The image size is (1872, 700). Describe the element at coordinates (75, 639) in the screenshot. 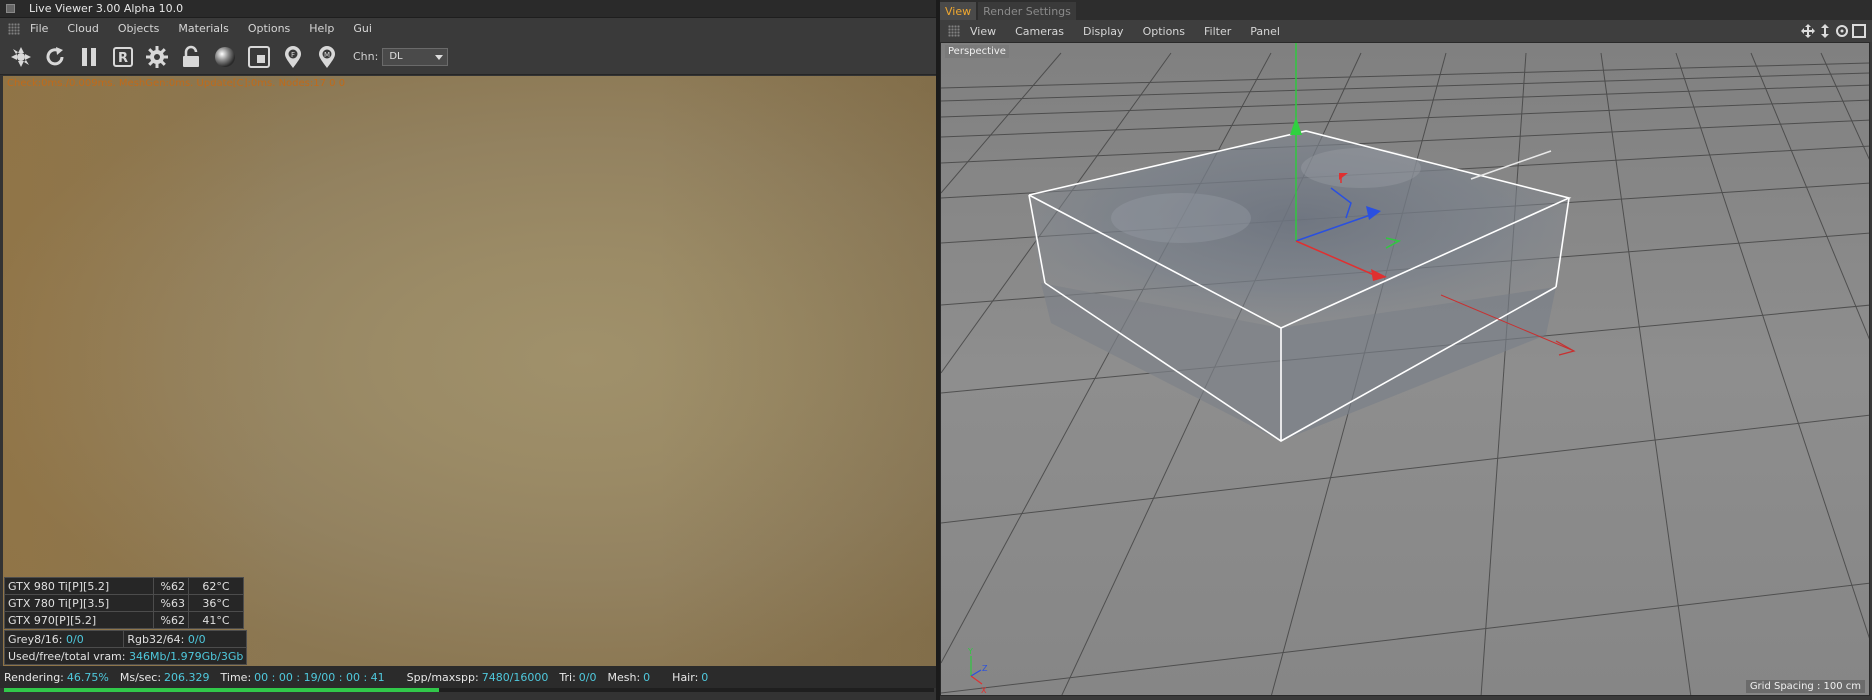

I see `grey-value: 0/0` at that location.